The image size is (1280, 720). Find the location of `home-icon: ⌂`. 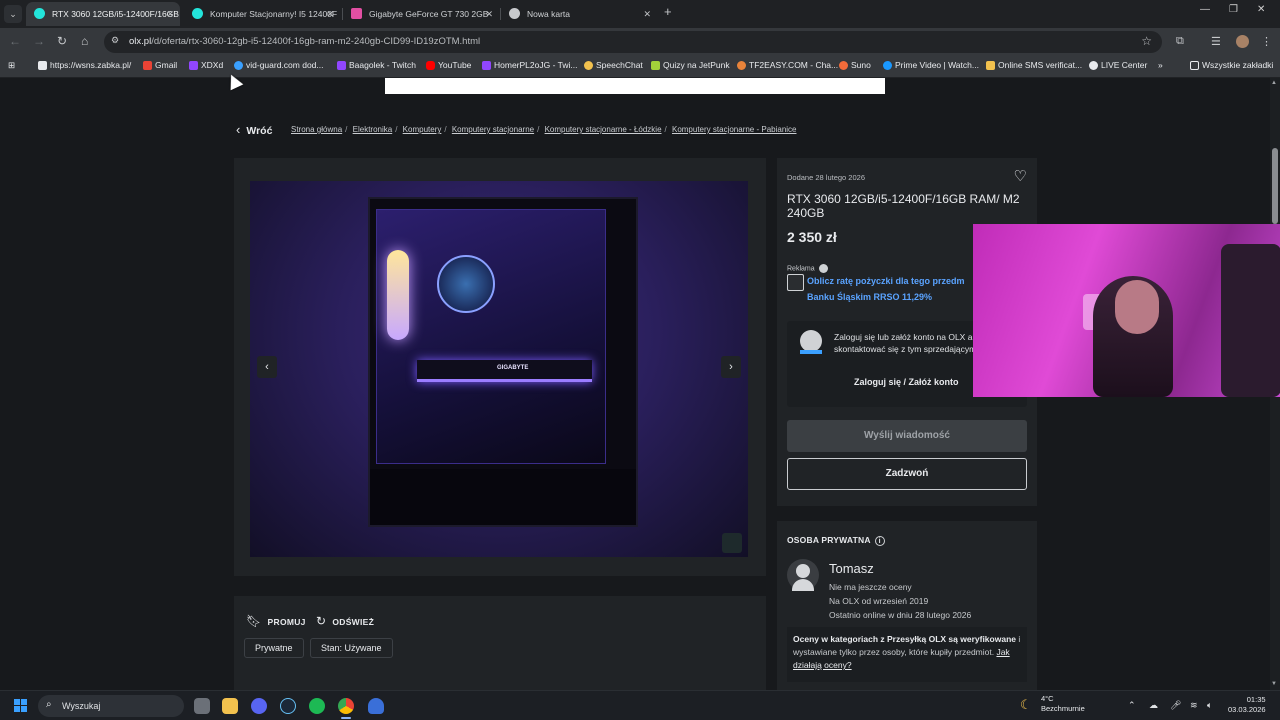

home-icon: ⌂ is located at coordinates (84, 41).